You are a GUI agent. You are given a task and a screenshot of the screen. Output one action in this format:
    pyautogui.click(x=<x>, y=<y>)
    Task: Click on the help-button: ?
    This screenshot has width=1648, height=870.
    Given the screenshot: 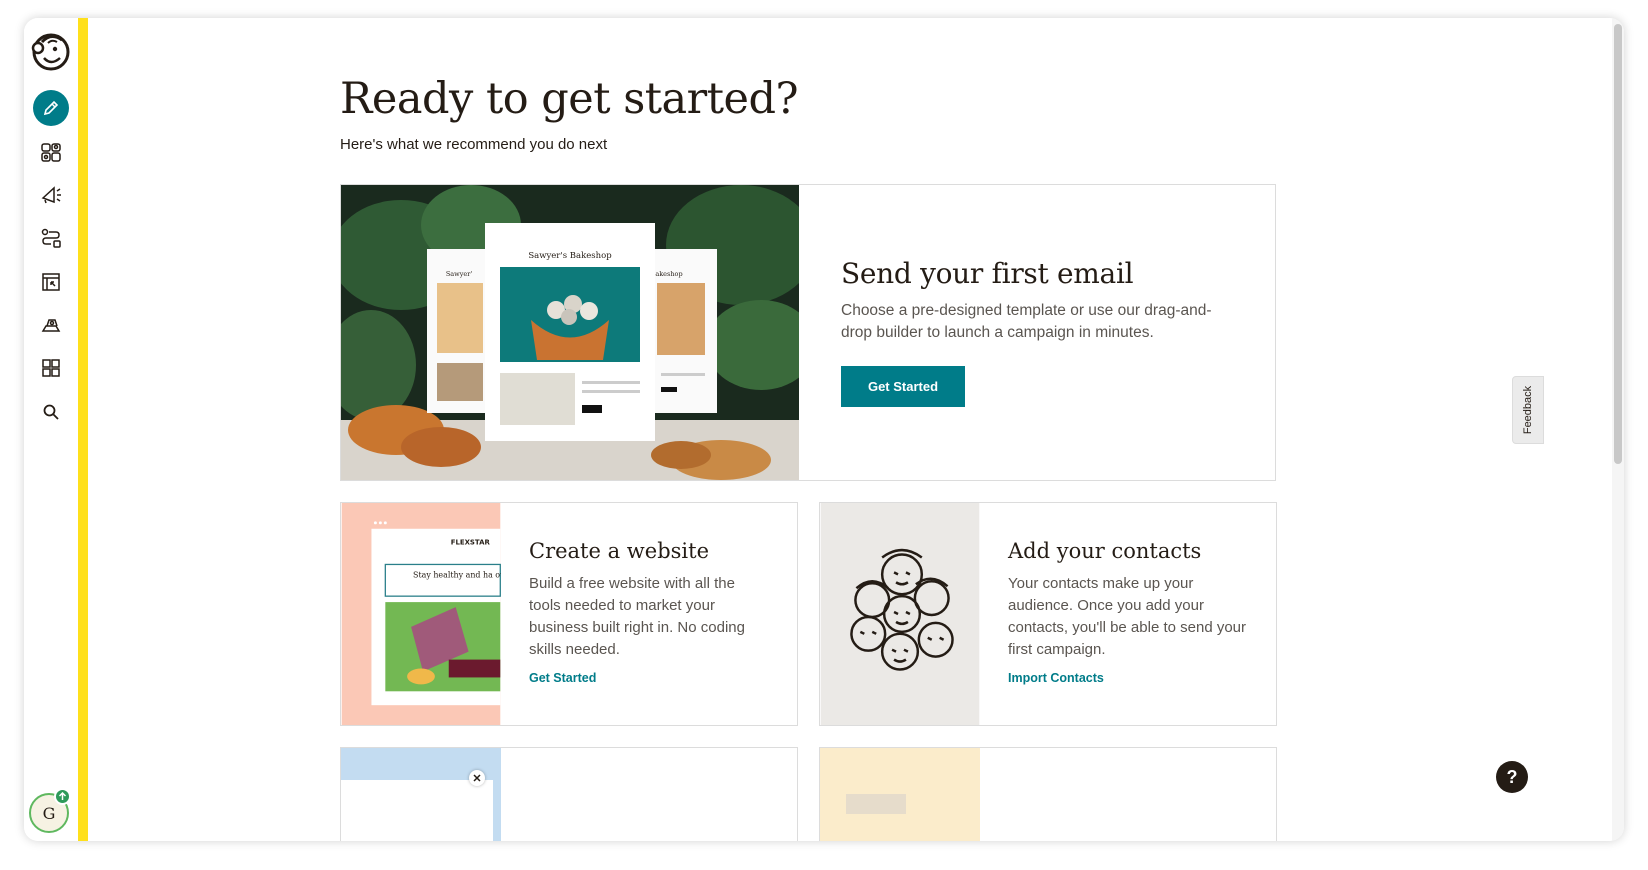 What is the action you would take?
    pyautogui.click(x=1512, y=777)
    